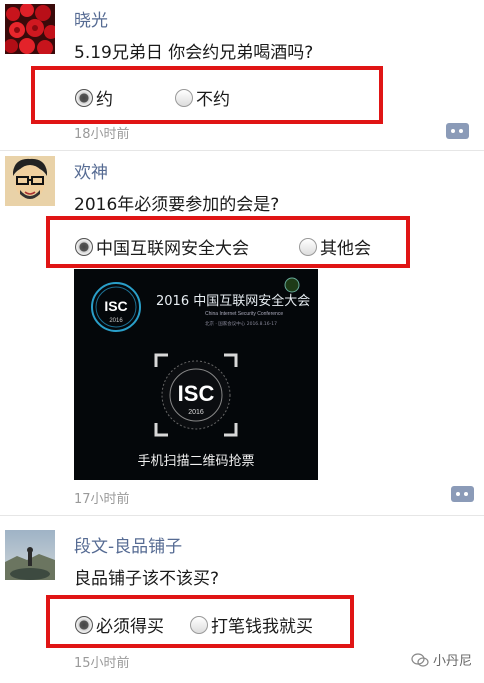 This screenshot has height=683, width=484. What do you see at coordinates (102, 663) in the screenshot?
I see `post-time: 15小时前` at bounding box center [102, 663].